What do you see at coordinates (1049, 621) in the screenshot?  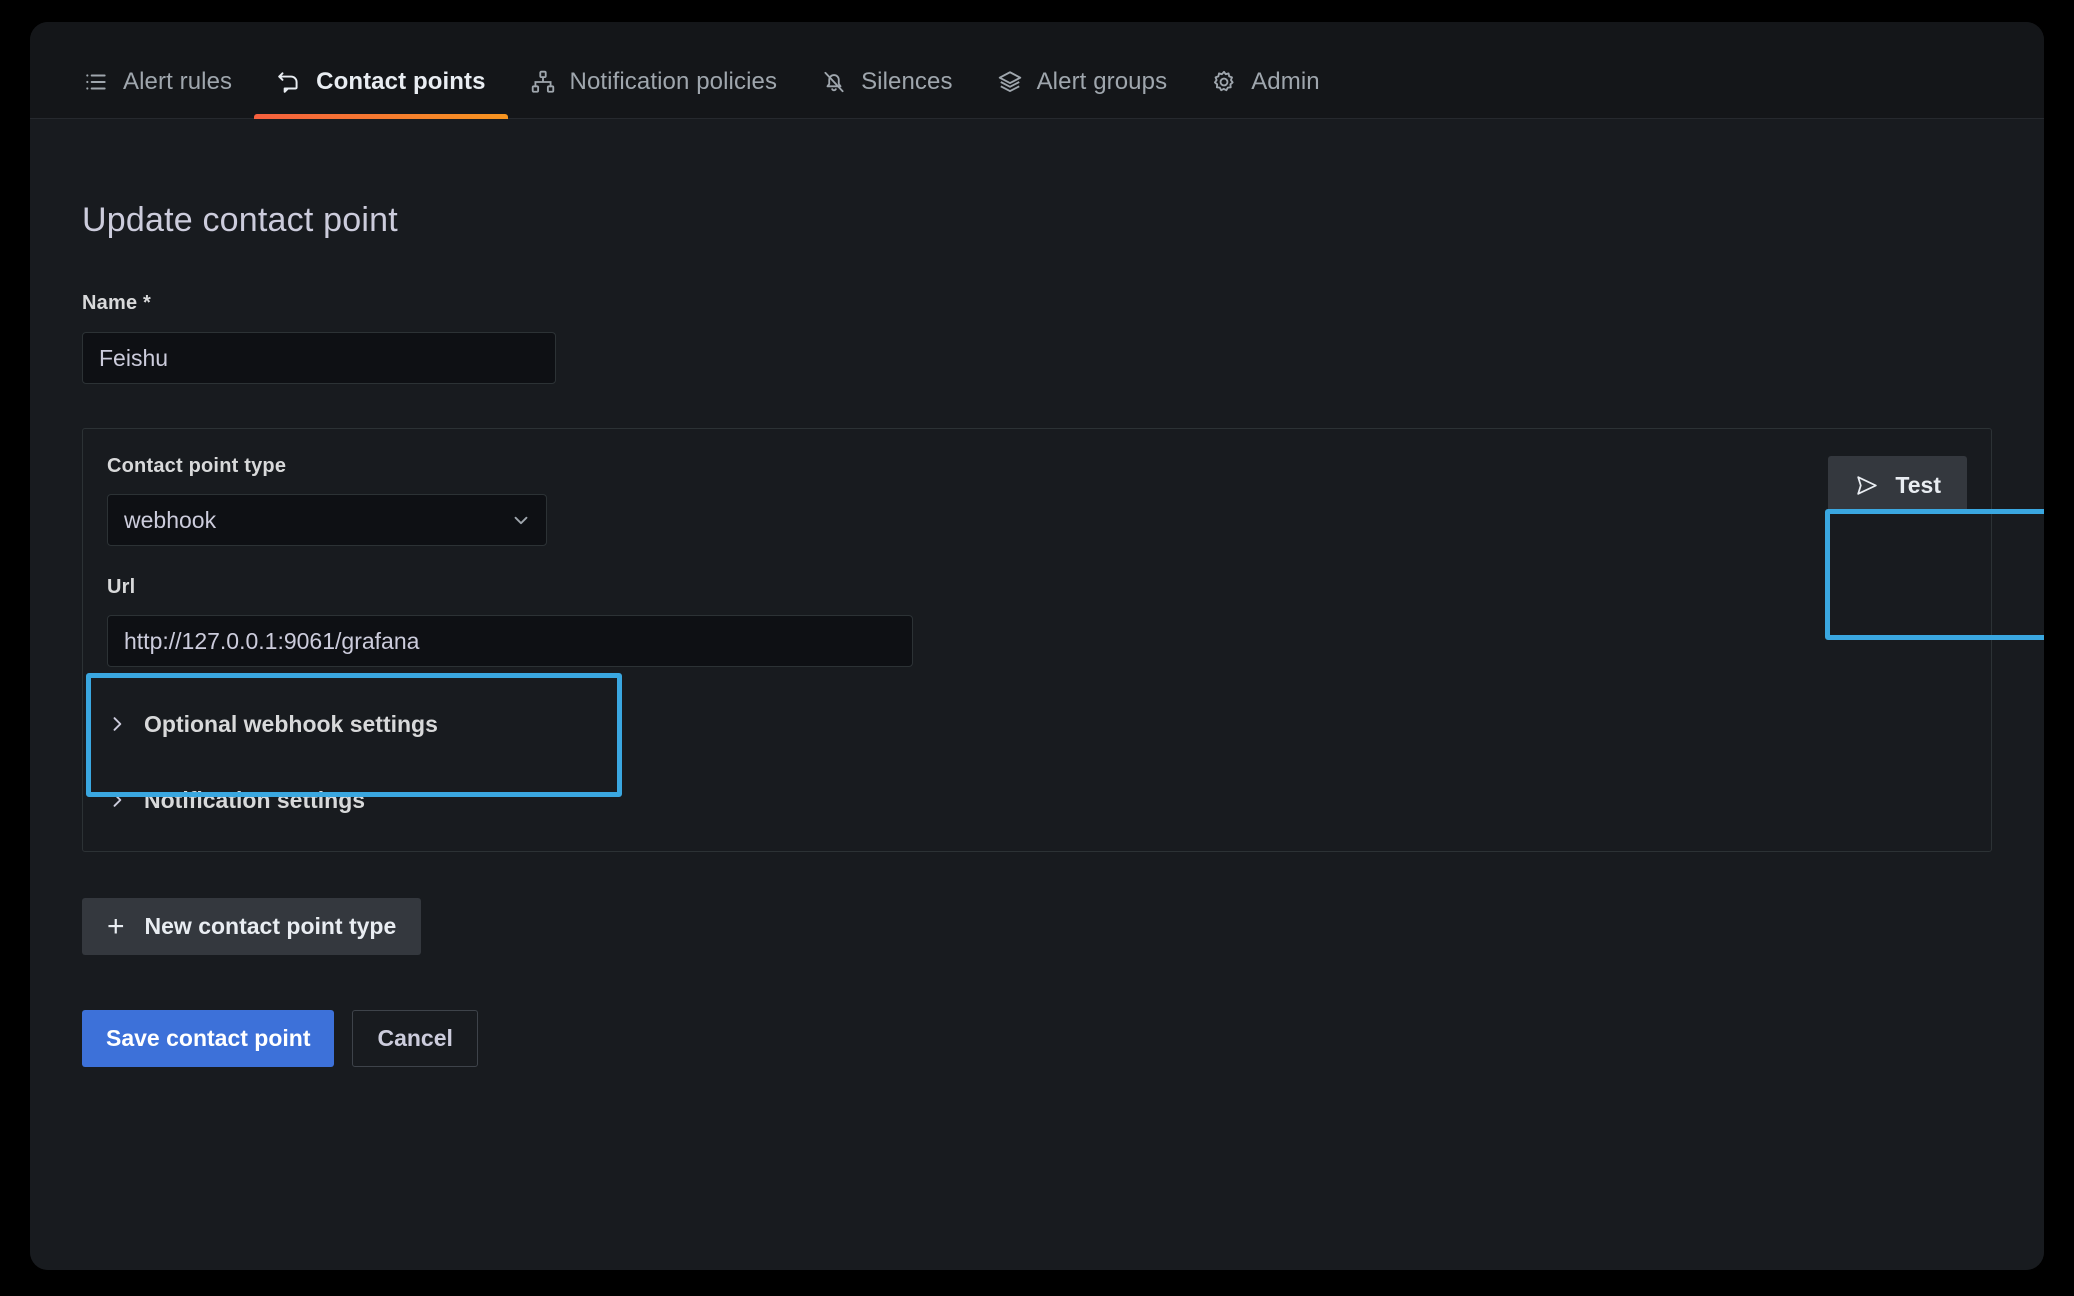 I see `url-field-group: Url http://127.0.0.1:9061/grafana` at bounding box center [1049, 621].